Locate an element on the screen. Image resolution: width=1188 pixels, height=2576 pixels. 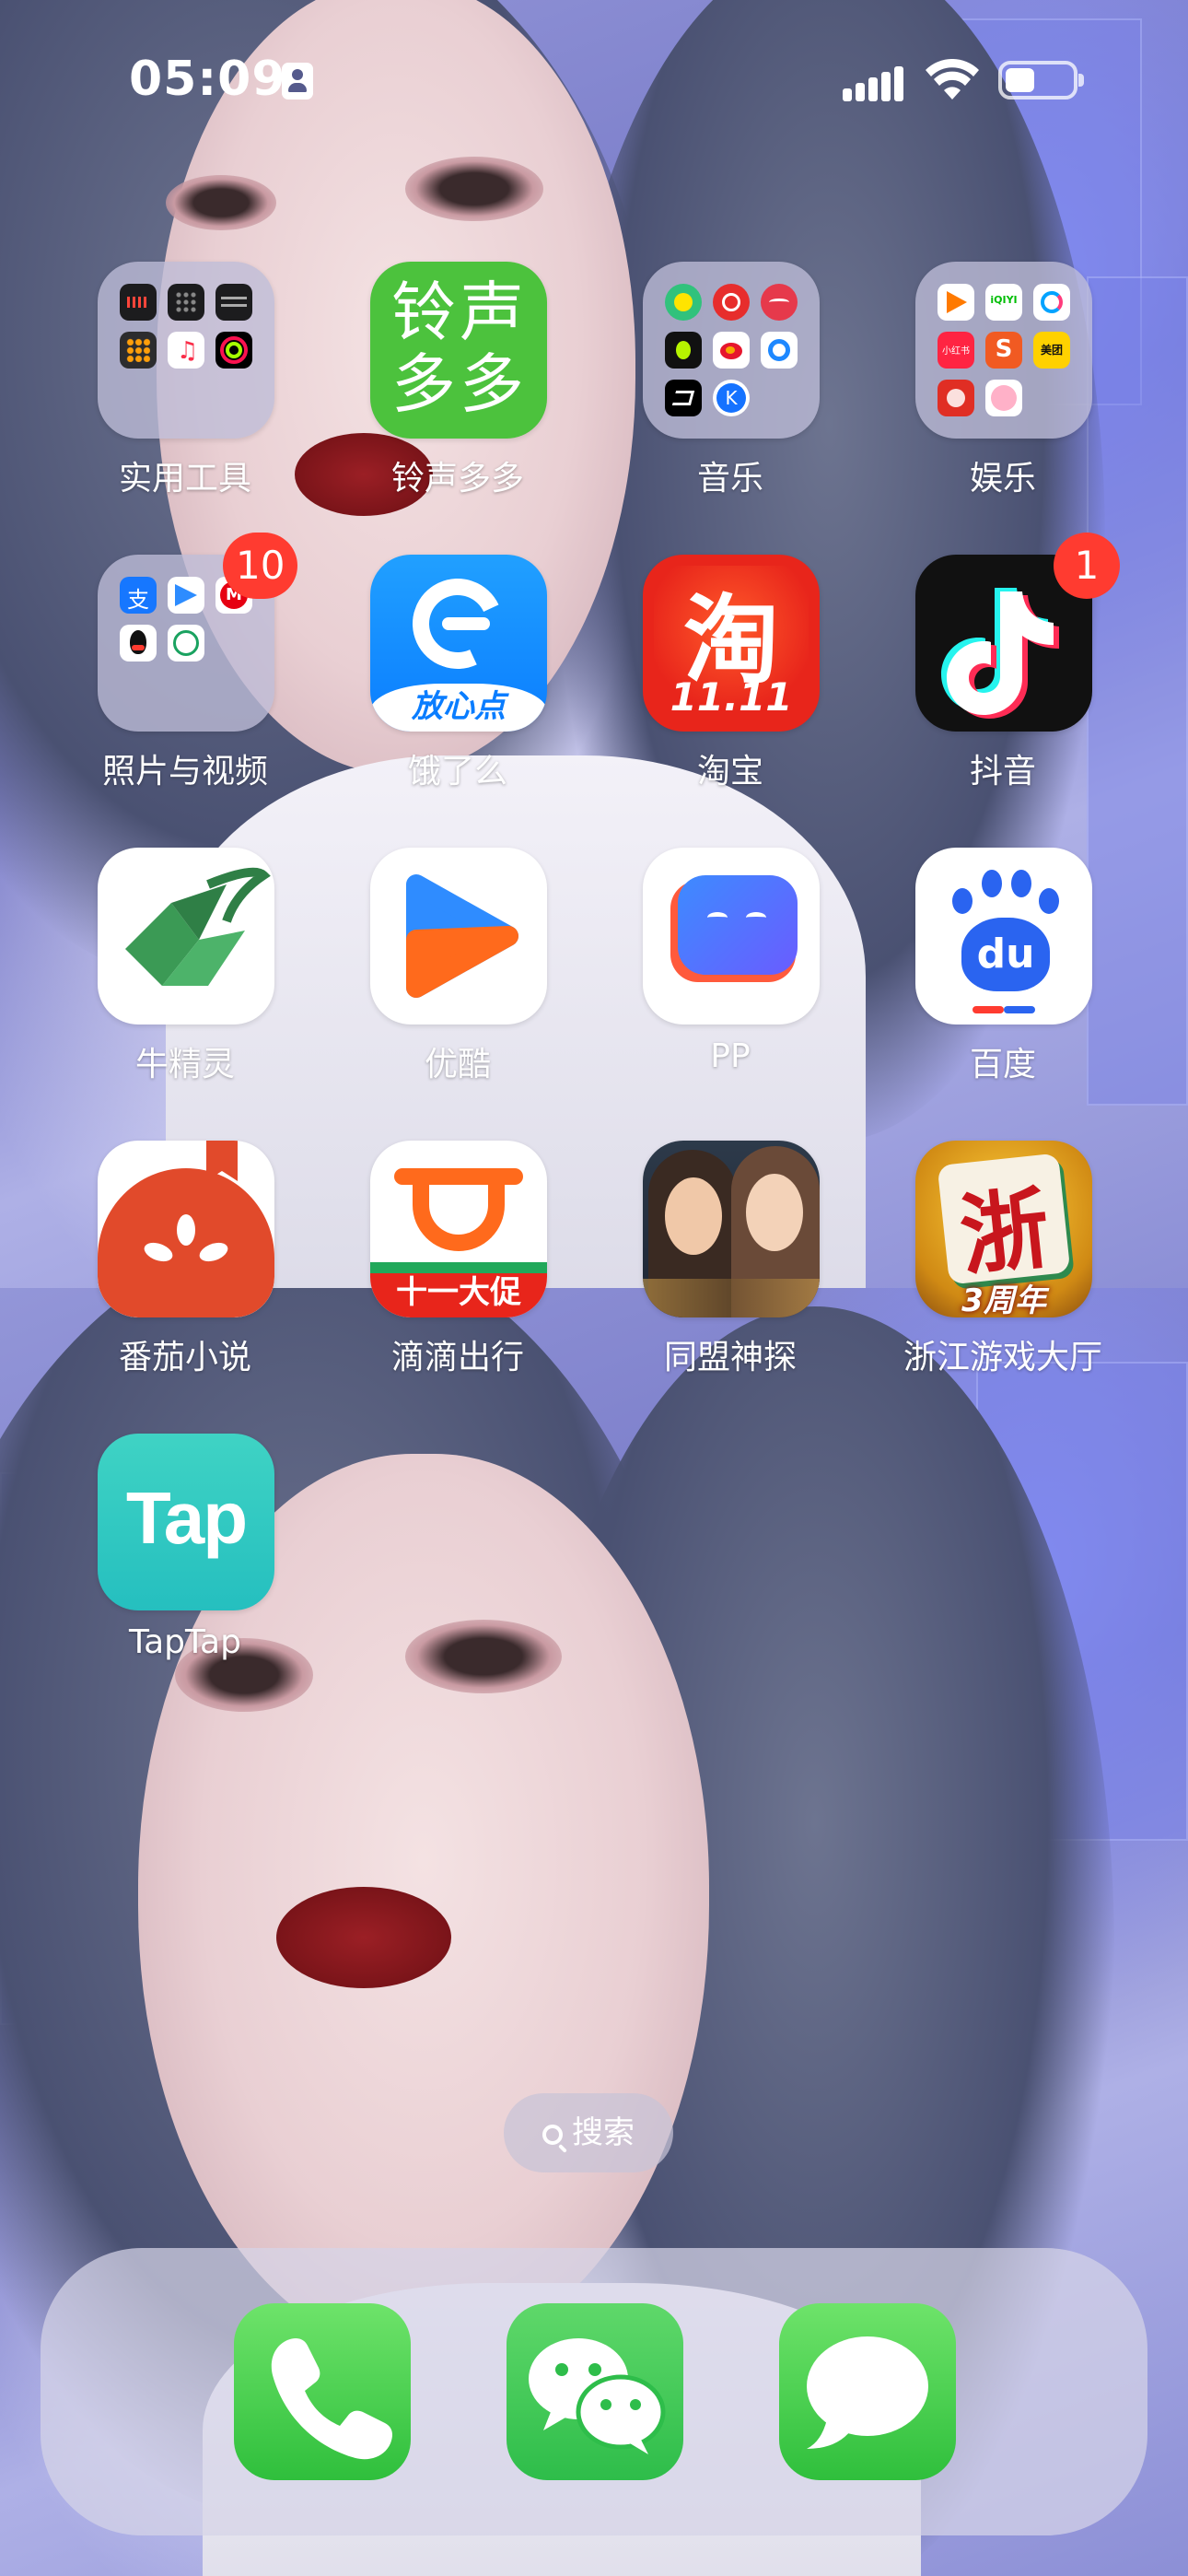
app-douyin: 1 抖音 is located at coordinates (1004, 668).